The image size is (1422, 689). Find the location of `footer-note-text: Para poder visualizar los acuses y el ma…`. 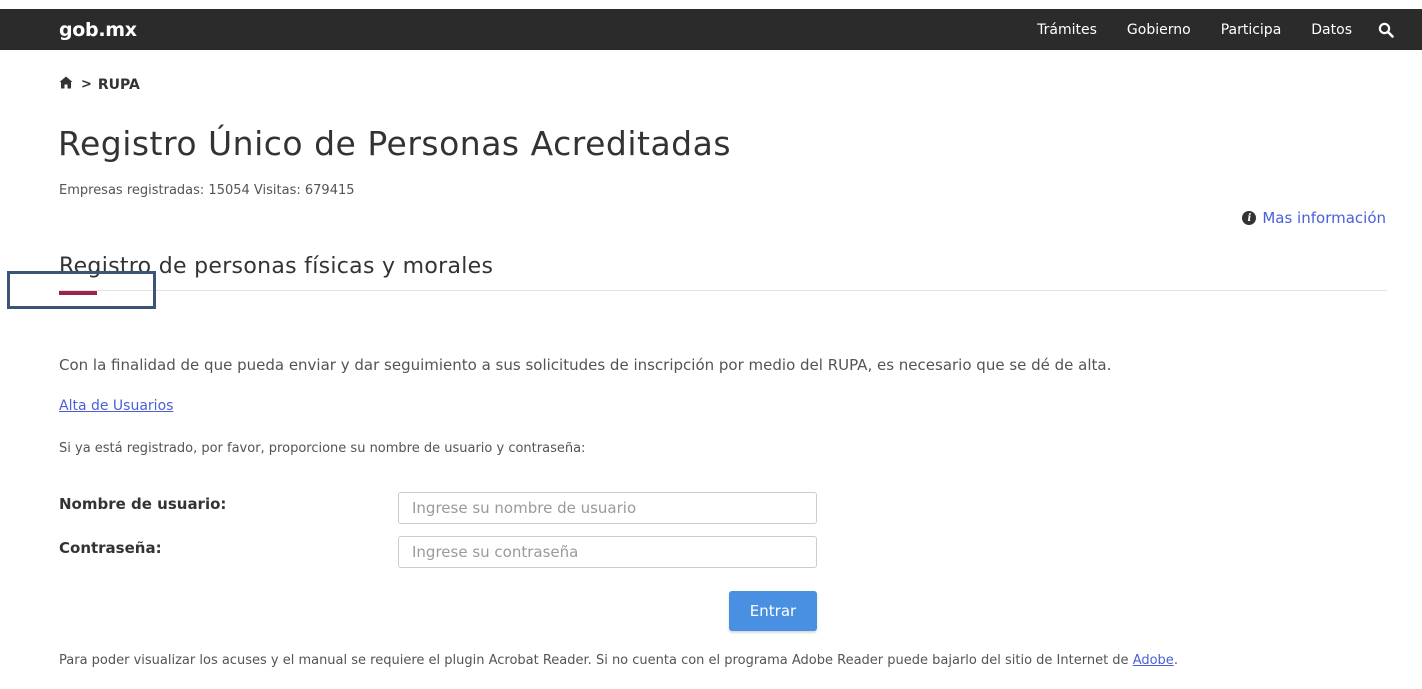

footer-note-text: Para poder visualizar los acuses y el ma… is located at coordinates (596, 660).